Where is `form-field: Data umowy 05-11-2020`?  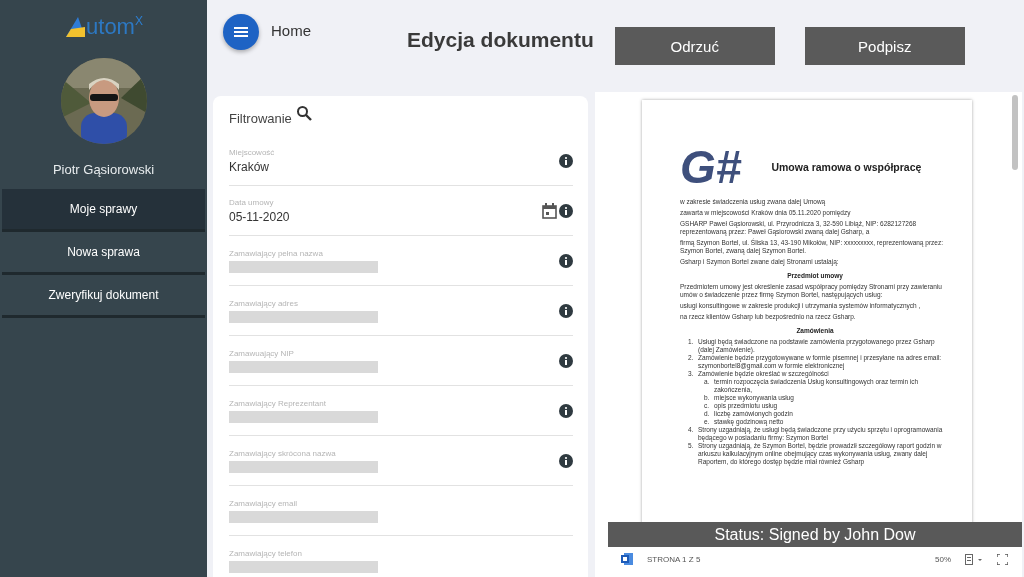 form-field: Data umowy 05-11-2020 is located at coordinates (401, 211).